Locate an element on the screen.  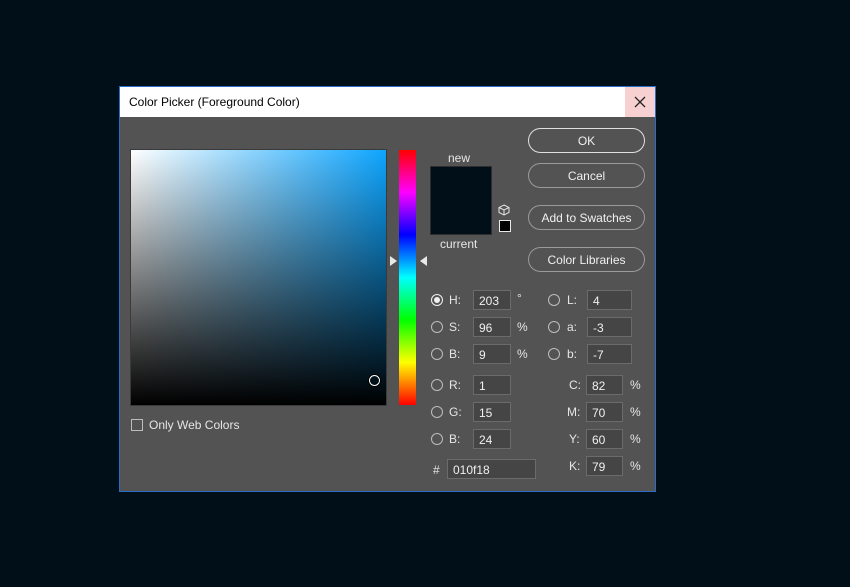
hue-slider-left-handle is located at coordinates (393, 261).